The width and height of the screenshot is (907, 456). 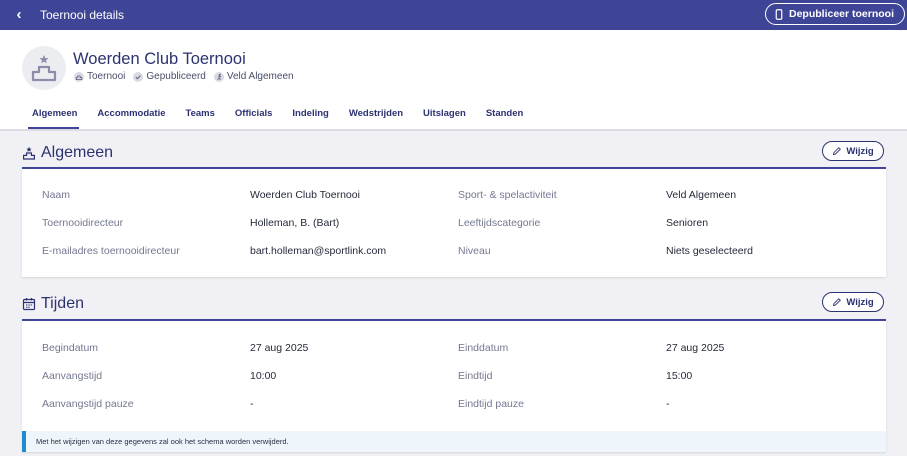 I want to click on info-value: Woerden Club Toernooi, so click(x=305, y=195).